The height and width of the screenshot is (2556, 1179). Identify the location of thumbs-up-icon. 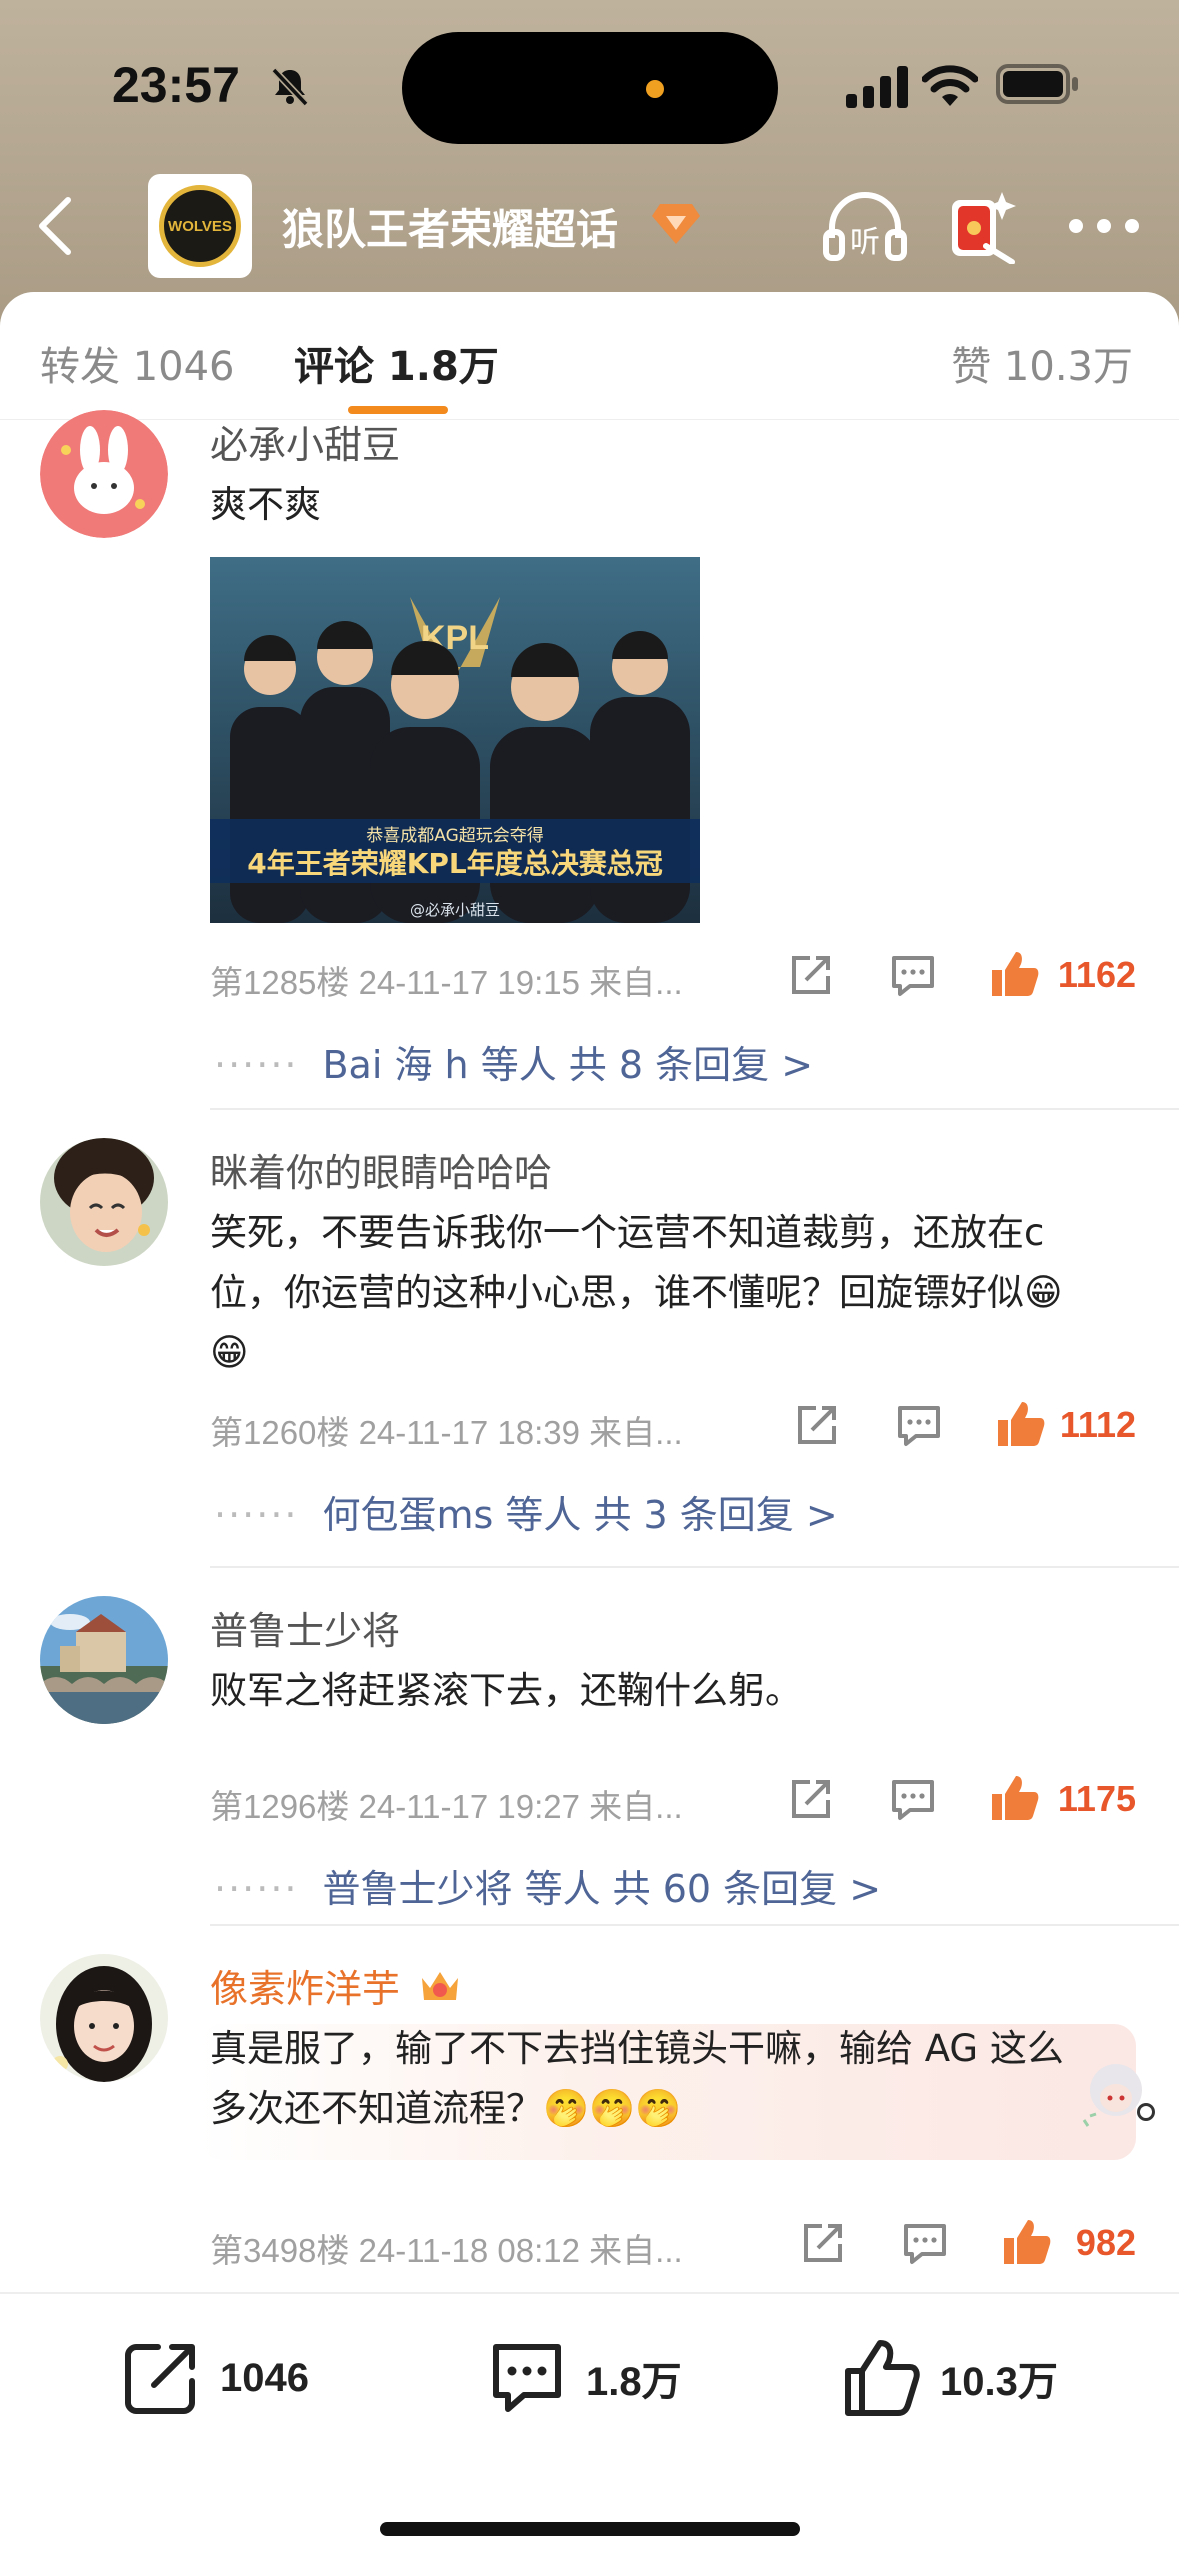
(882, 2378).